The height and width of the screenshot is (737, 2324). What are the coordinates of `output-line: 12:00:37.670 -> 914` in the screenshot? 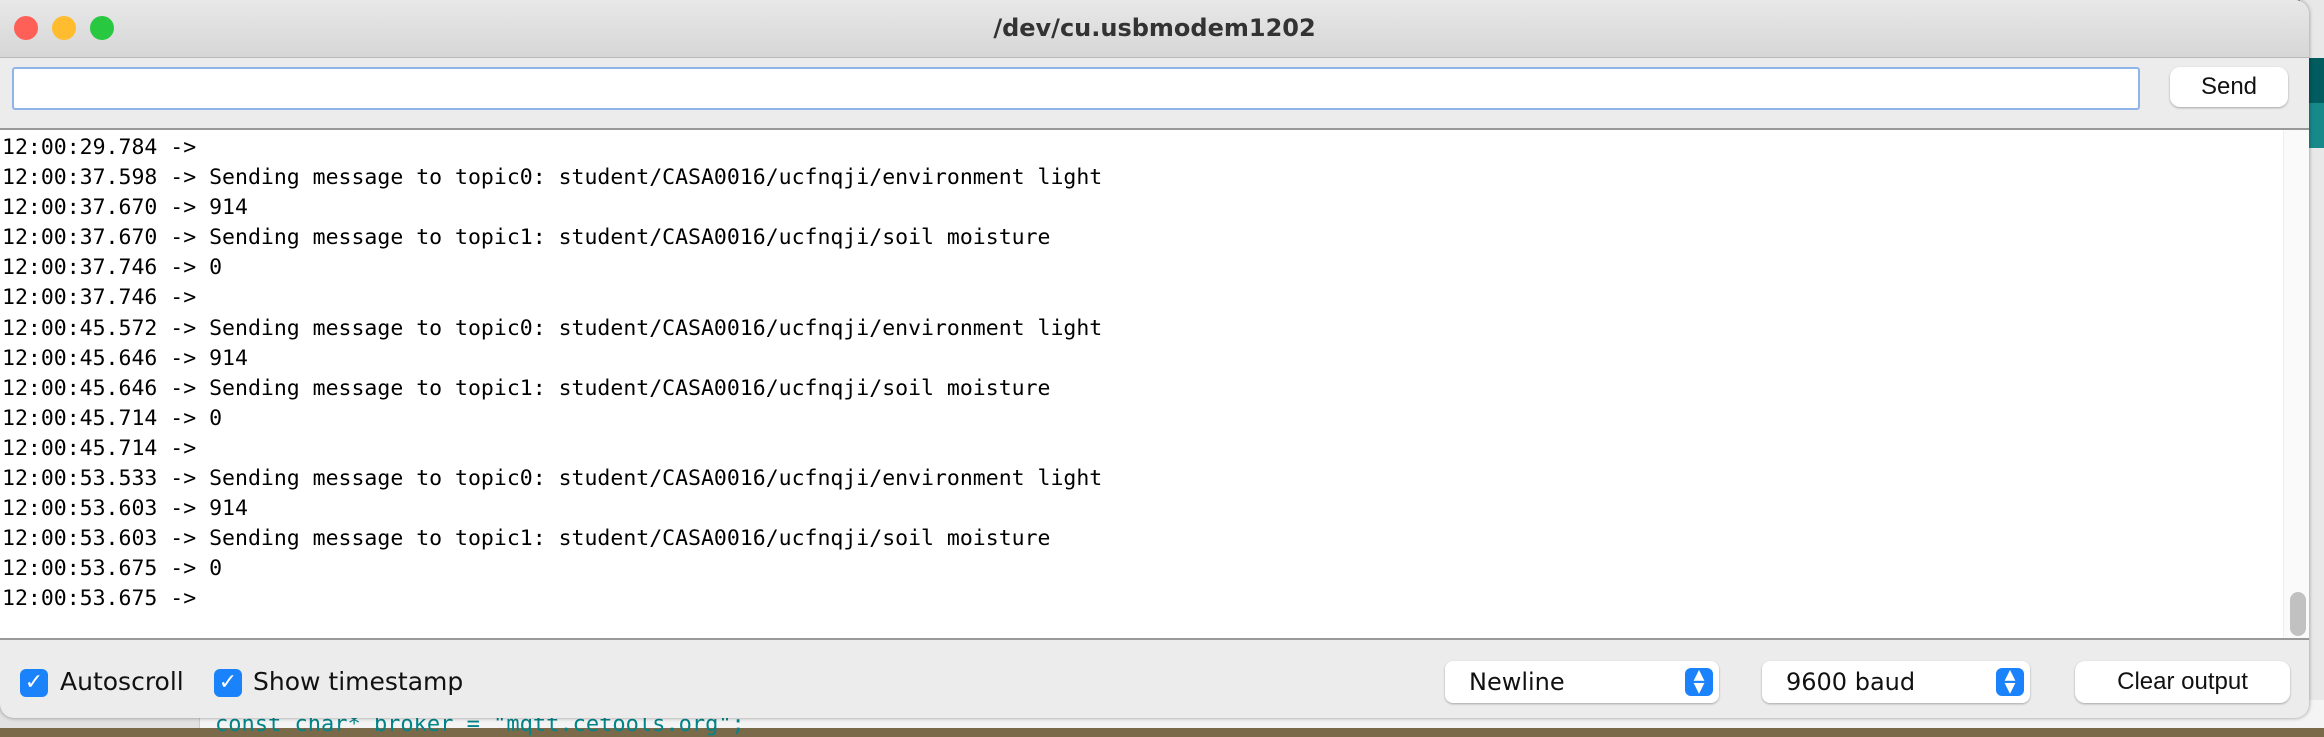 It's located at (125, 208).